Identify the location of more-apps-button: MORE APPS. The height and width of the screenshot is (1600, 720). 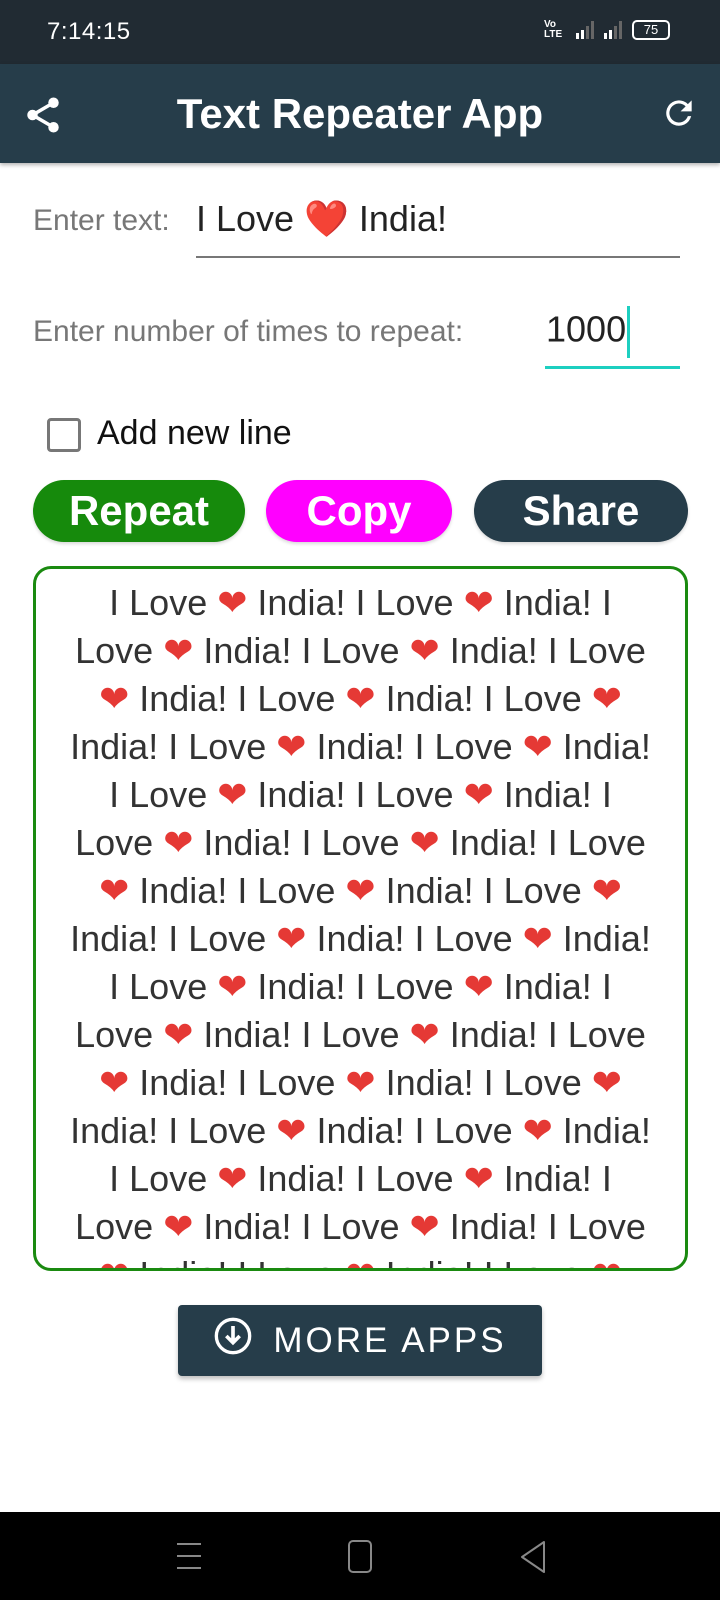
(360, 1340).